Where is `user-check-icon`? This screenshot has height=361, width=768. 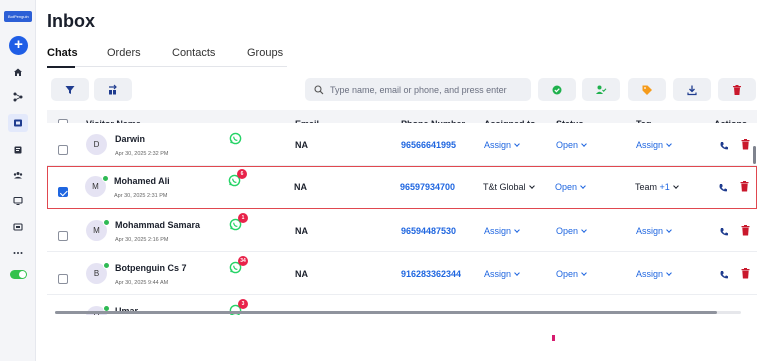 user-check-icon is located at coordinates (601, 89).